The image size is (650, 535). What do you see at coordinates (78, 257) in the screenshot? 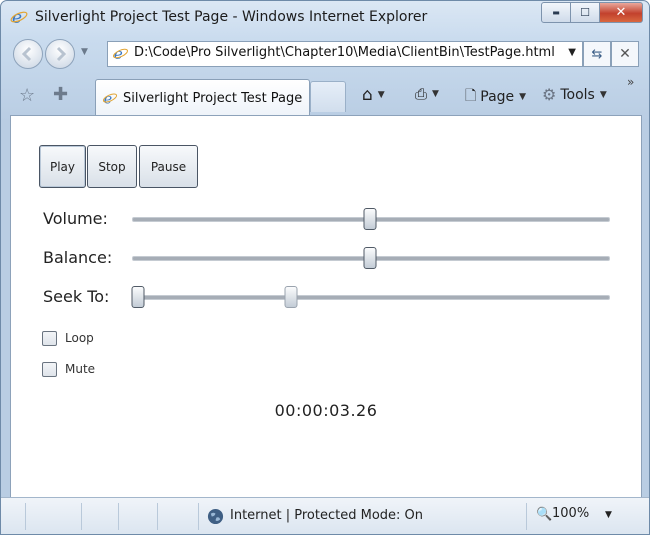
I see `balance-label: Balance:` at bounding box center [78, 257].